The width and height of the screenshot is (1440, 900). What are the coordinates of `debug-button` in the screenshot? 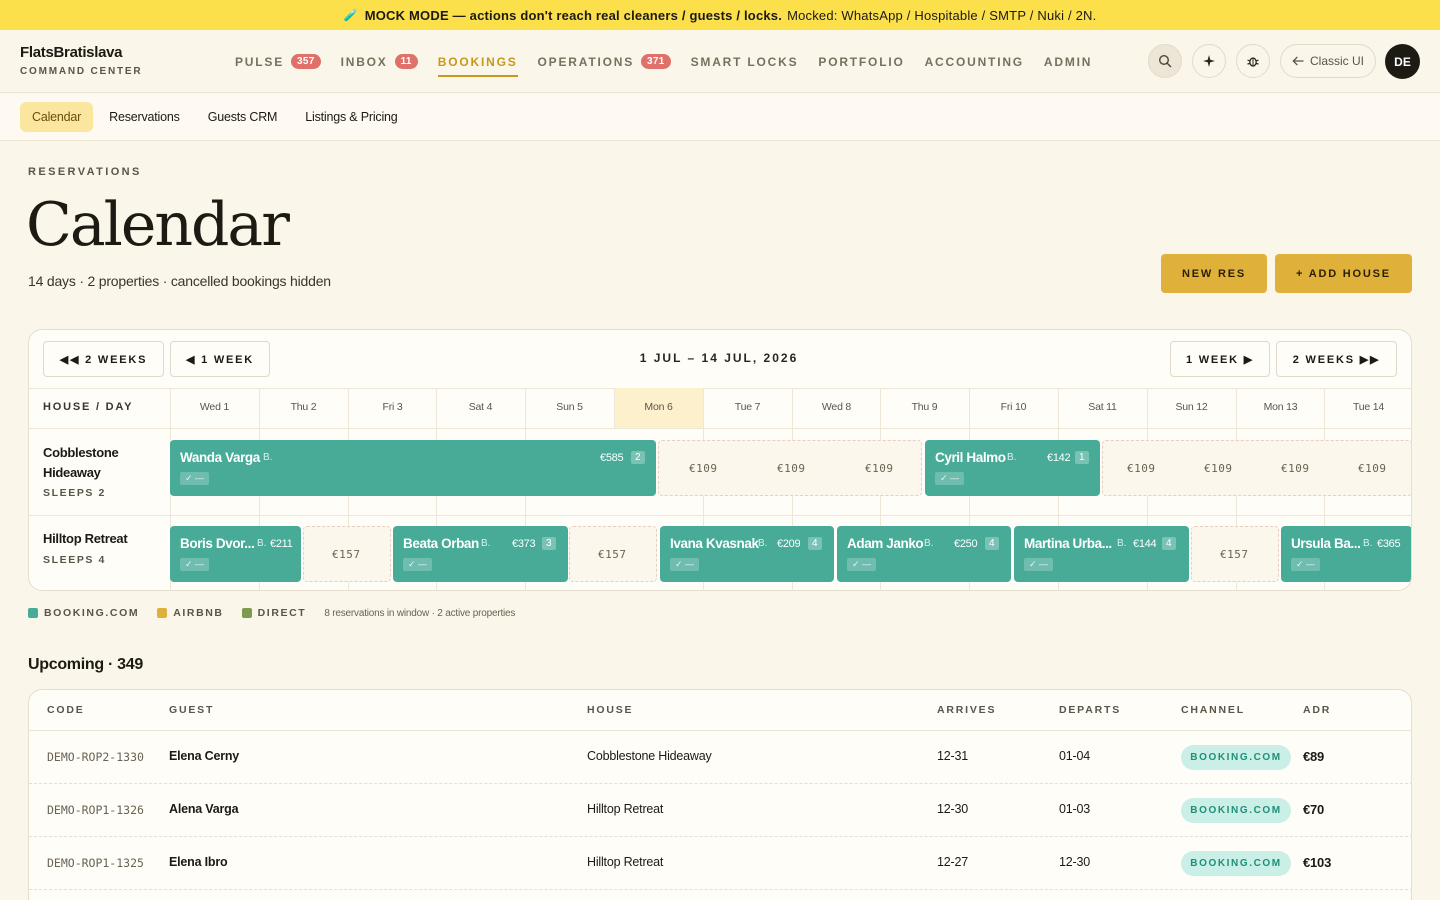 It's located at (1253, 61).